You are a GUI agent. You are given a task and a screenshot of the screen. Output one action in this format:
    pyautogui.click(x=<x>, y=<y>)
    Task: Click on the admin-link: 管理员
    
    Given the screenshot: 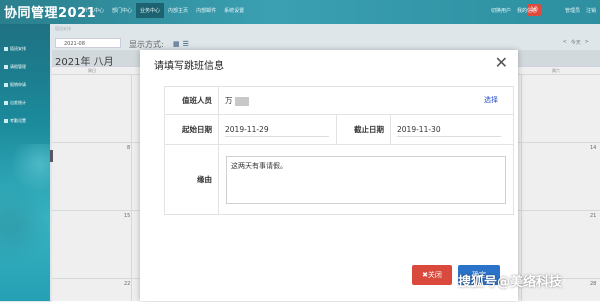 What is the action you would take?
    pyautogui.click(x=572, y=10)
    